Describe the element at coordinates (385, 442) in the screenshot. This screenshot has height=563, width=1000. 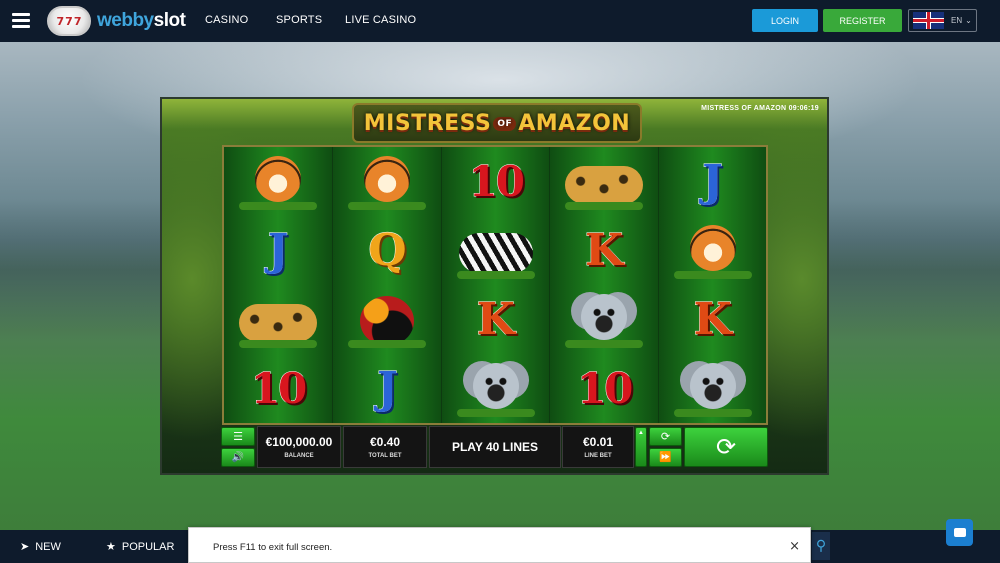
I see `total-bet-value: €0.40` at that location.